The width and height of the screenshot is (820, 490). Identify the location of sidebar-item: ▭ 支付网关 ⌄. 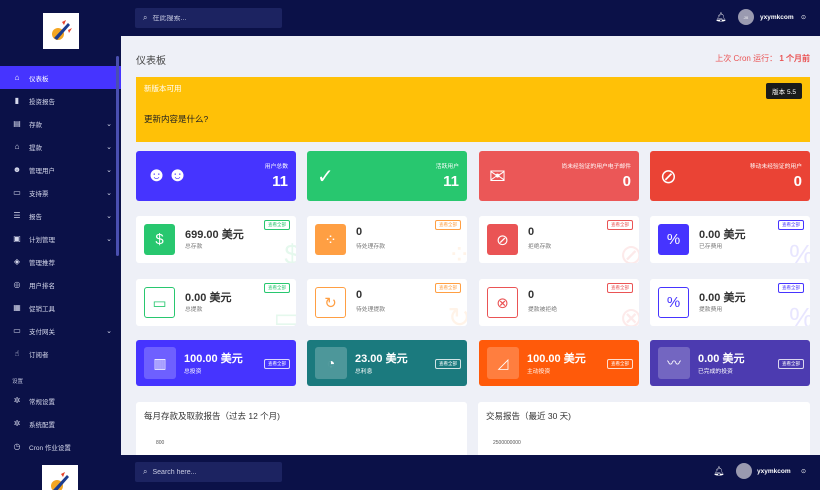
(60, 330).